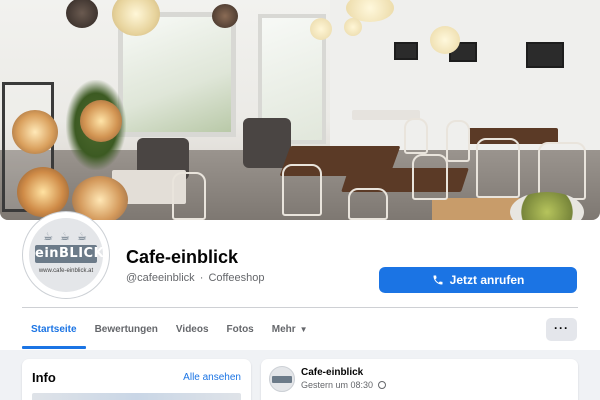 The image size is (600, 400). Describe the element at coordinates (212, 377) in the screenshot. I see `see-all-link: Alle ansehen` at that location.